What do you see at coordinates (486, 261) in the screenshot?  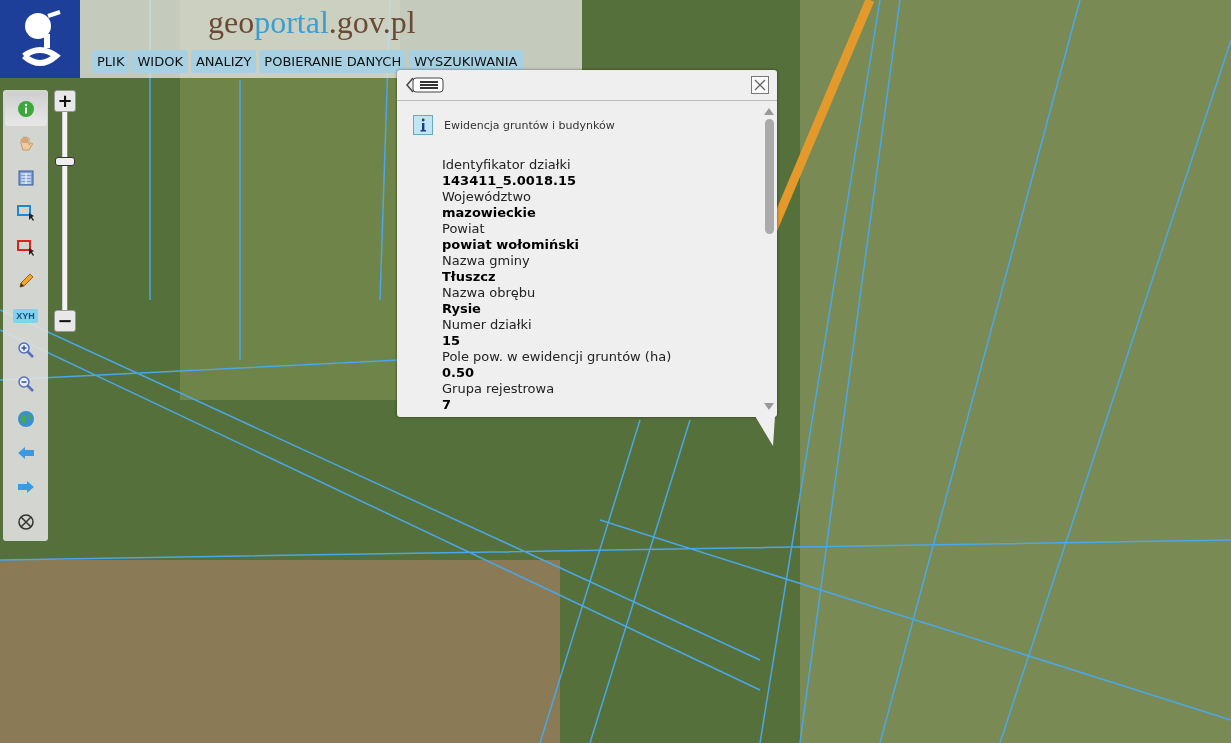 I see `field-label: Nazwa gminy` at bounding box center [486, 261].